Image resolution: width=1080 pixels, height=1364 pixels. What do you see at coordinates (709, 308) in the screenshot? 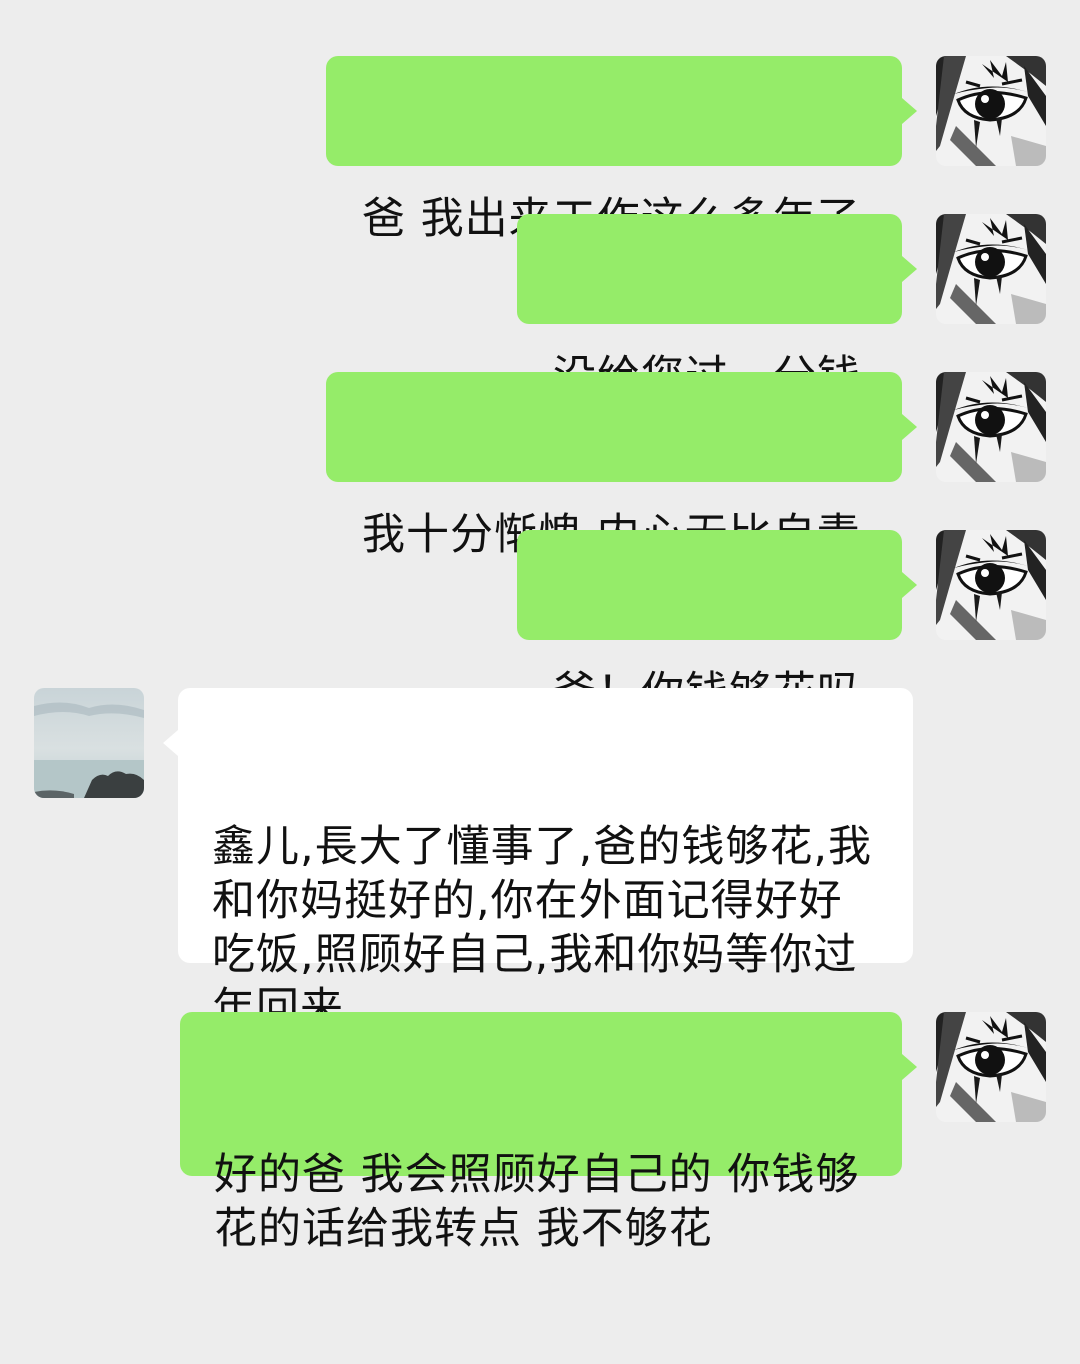
I see `outgoing-message-bubble: 没给您过一分钱` at bounding box center [709, 308].